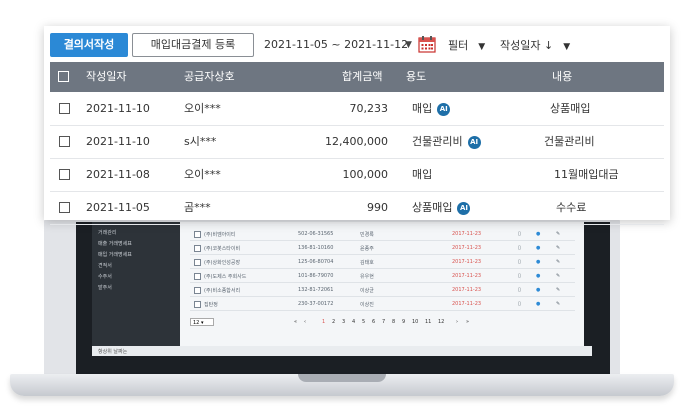 The height and width of the screenshot is (412, 684). What do you see at coordinates (474, 142) in the screenshot?
I see `ai-badge-icon: AI` at bounding box center [474, 142].